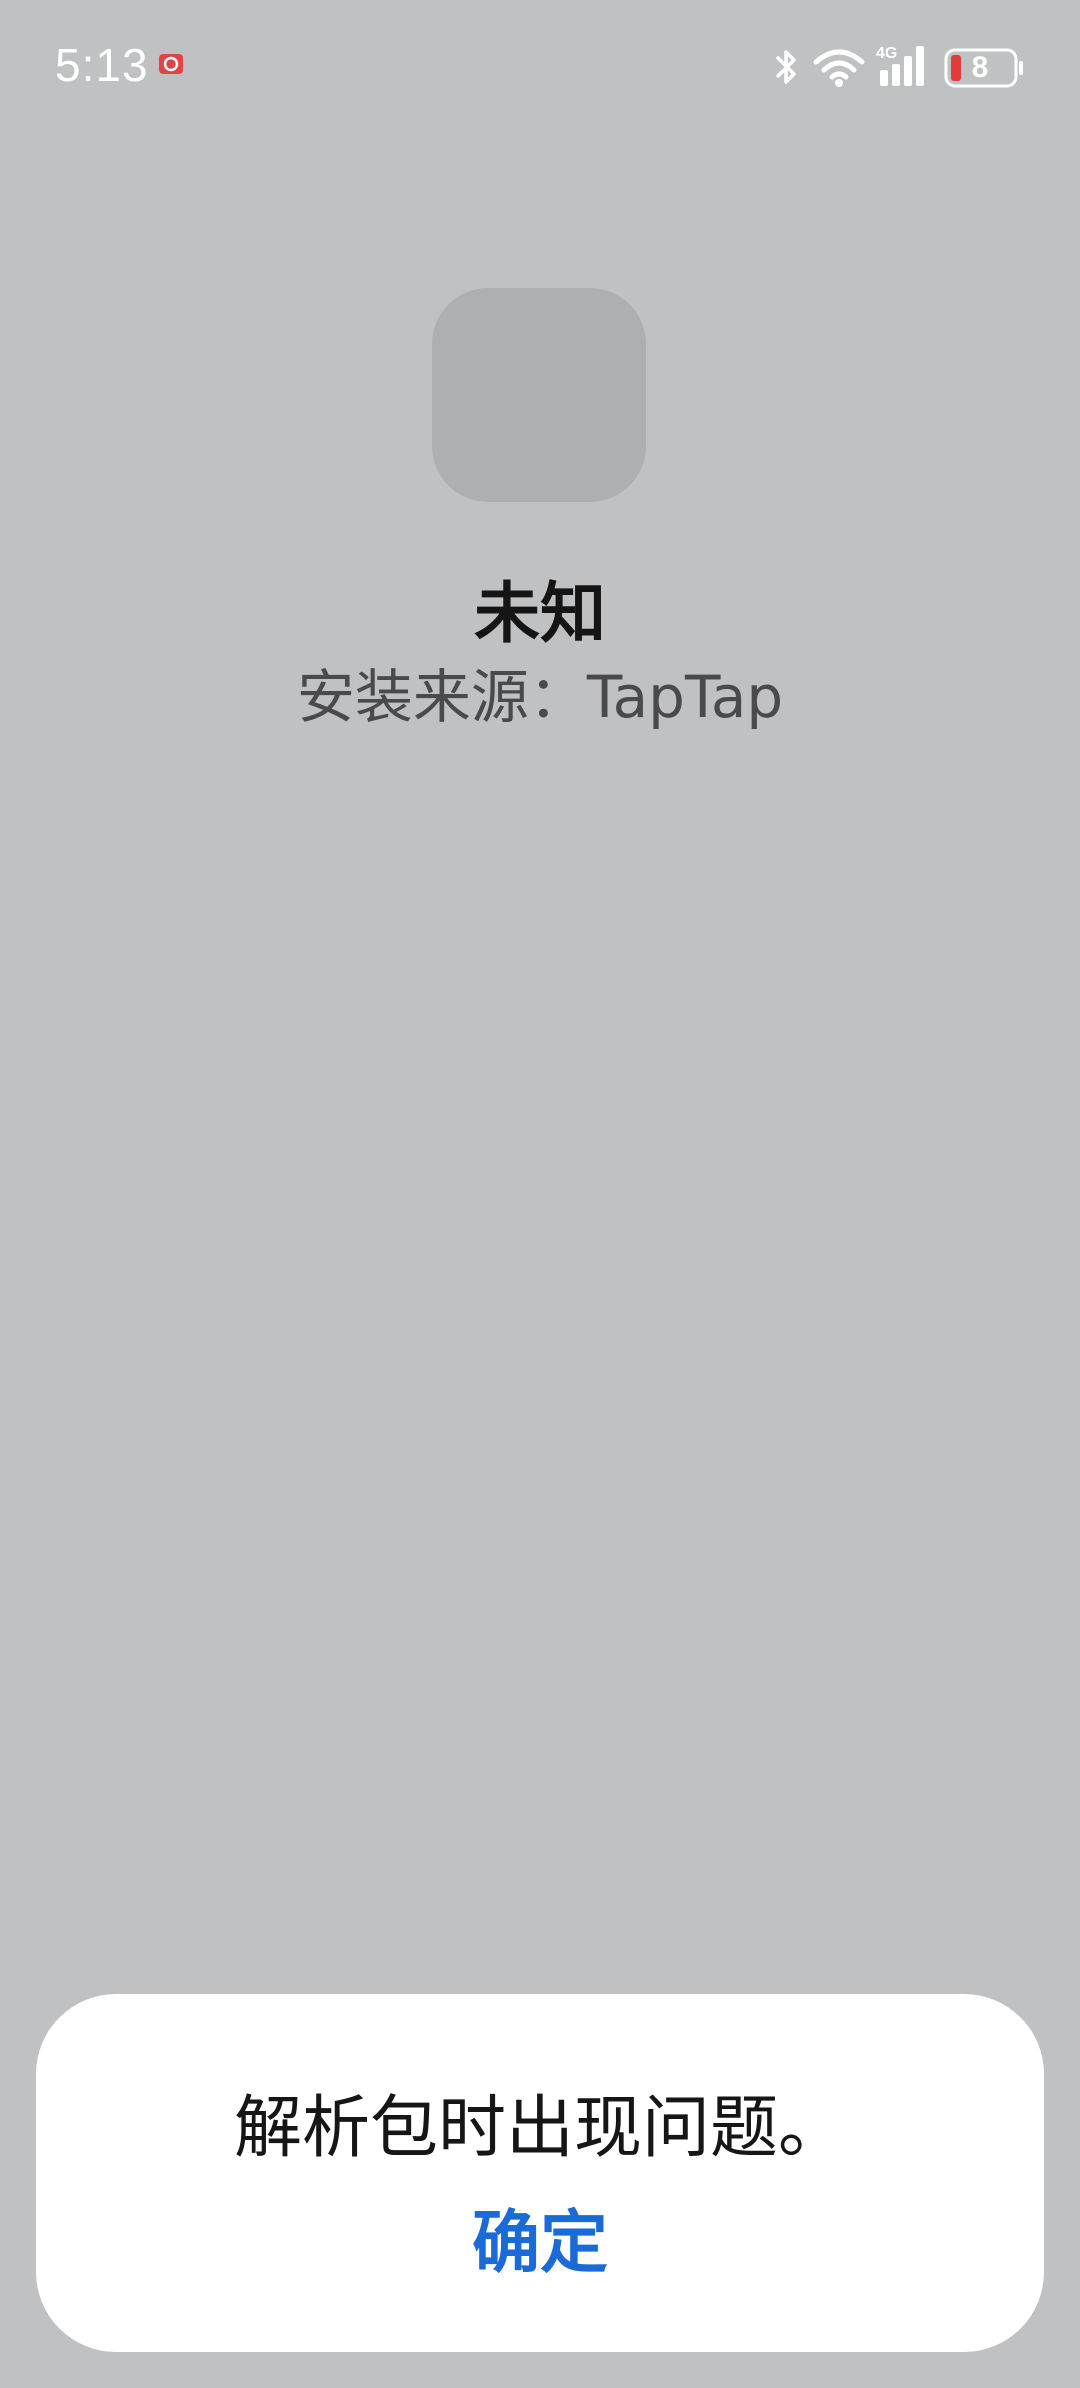  I want to click on bluetooth-icon, so click(786, 67).